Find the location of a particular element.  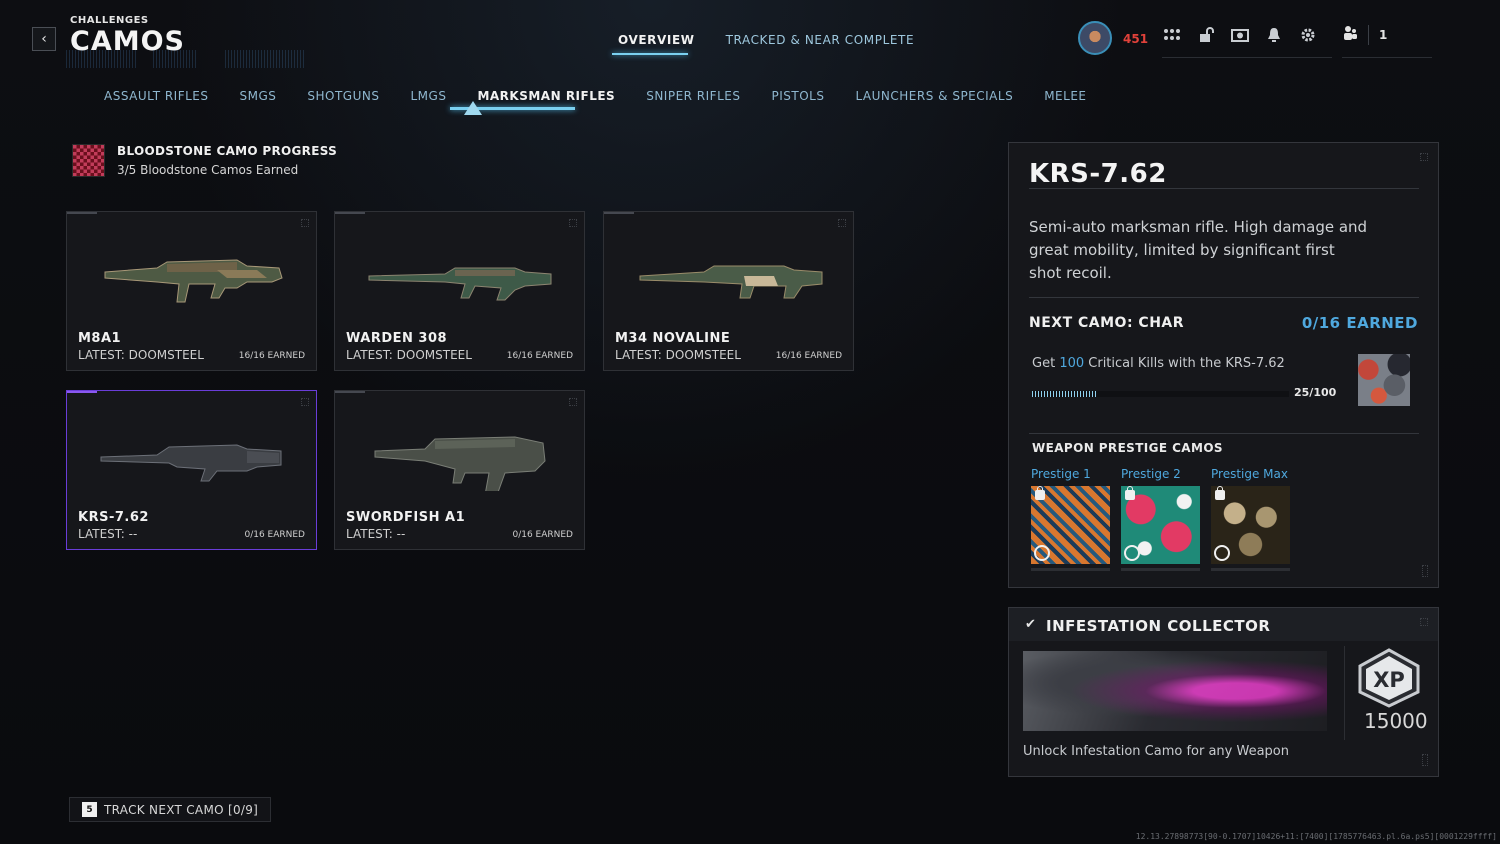

challenge-progress-text: 25/100 is located at coordinates (1315, 392).